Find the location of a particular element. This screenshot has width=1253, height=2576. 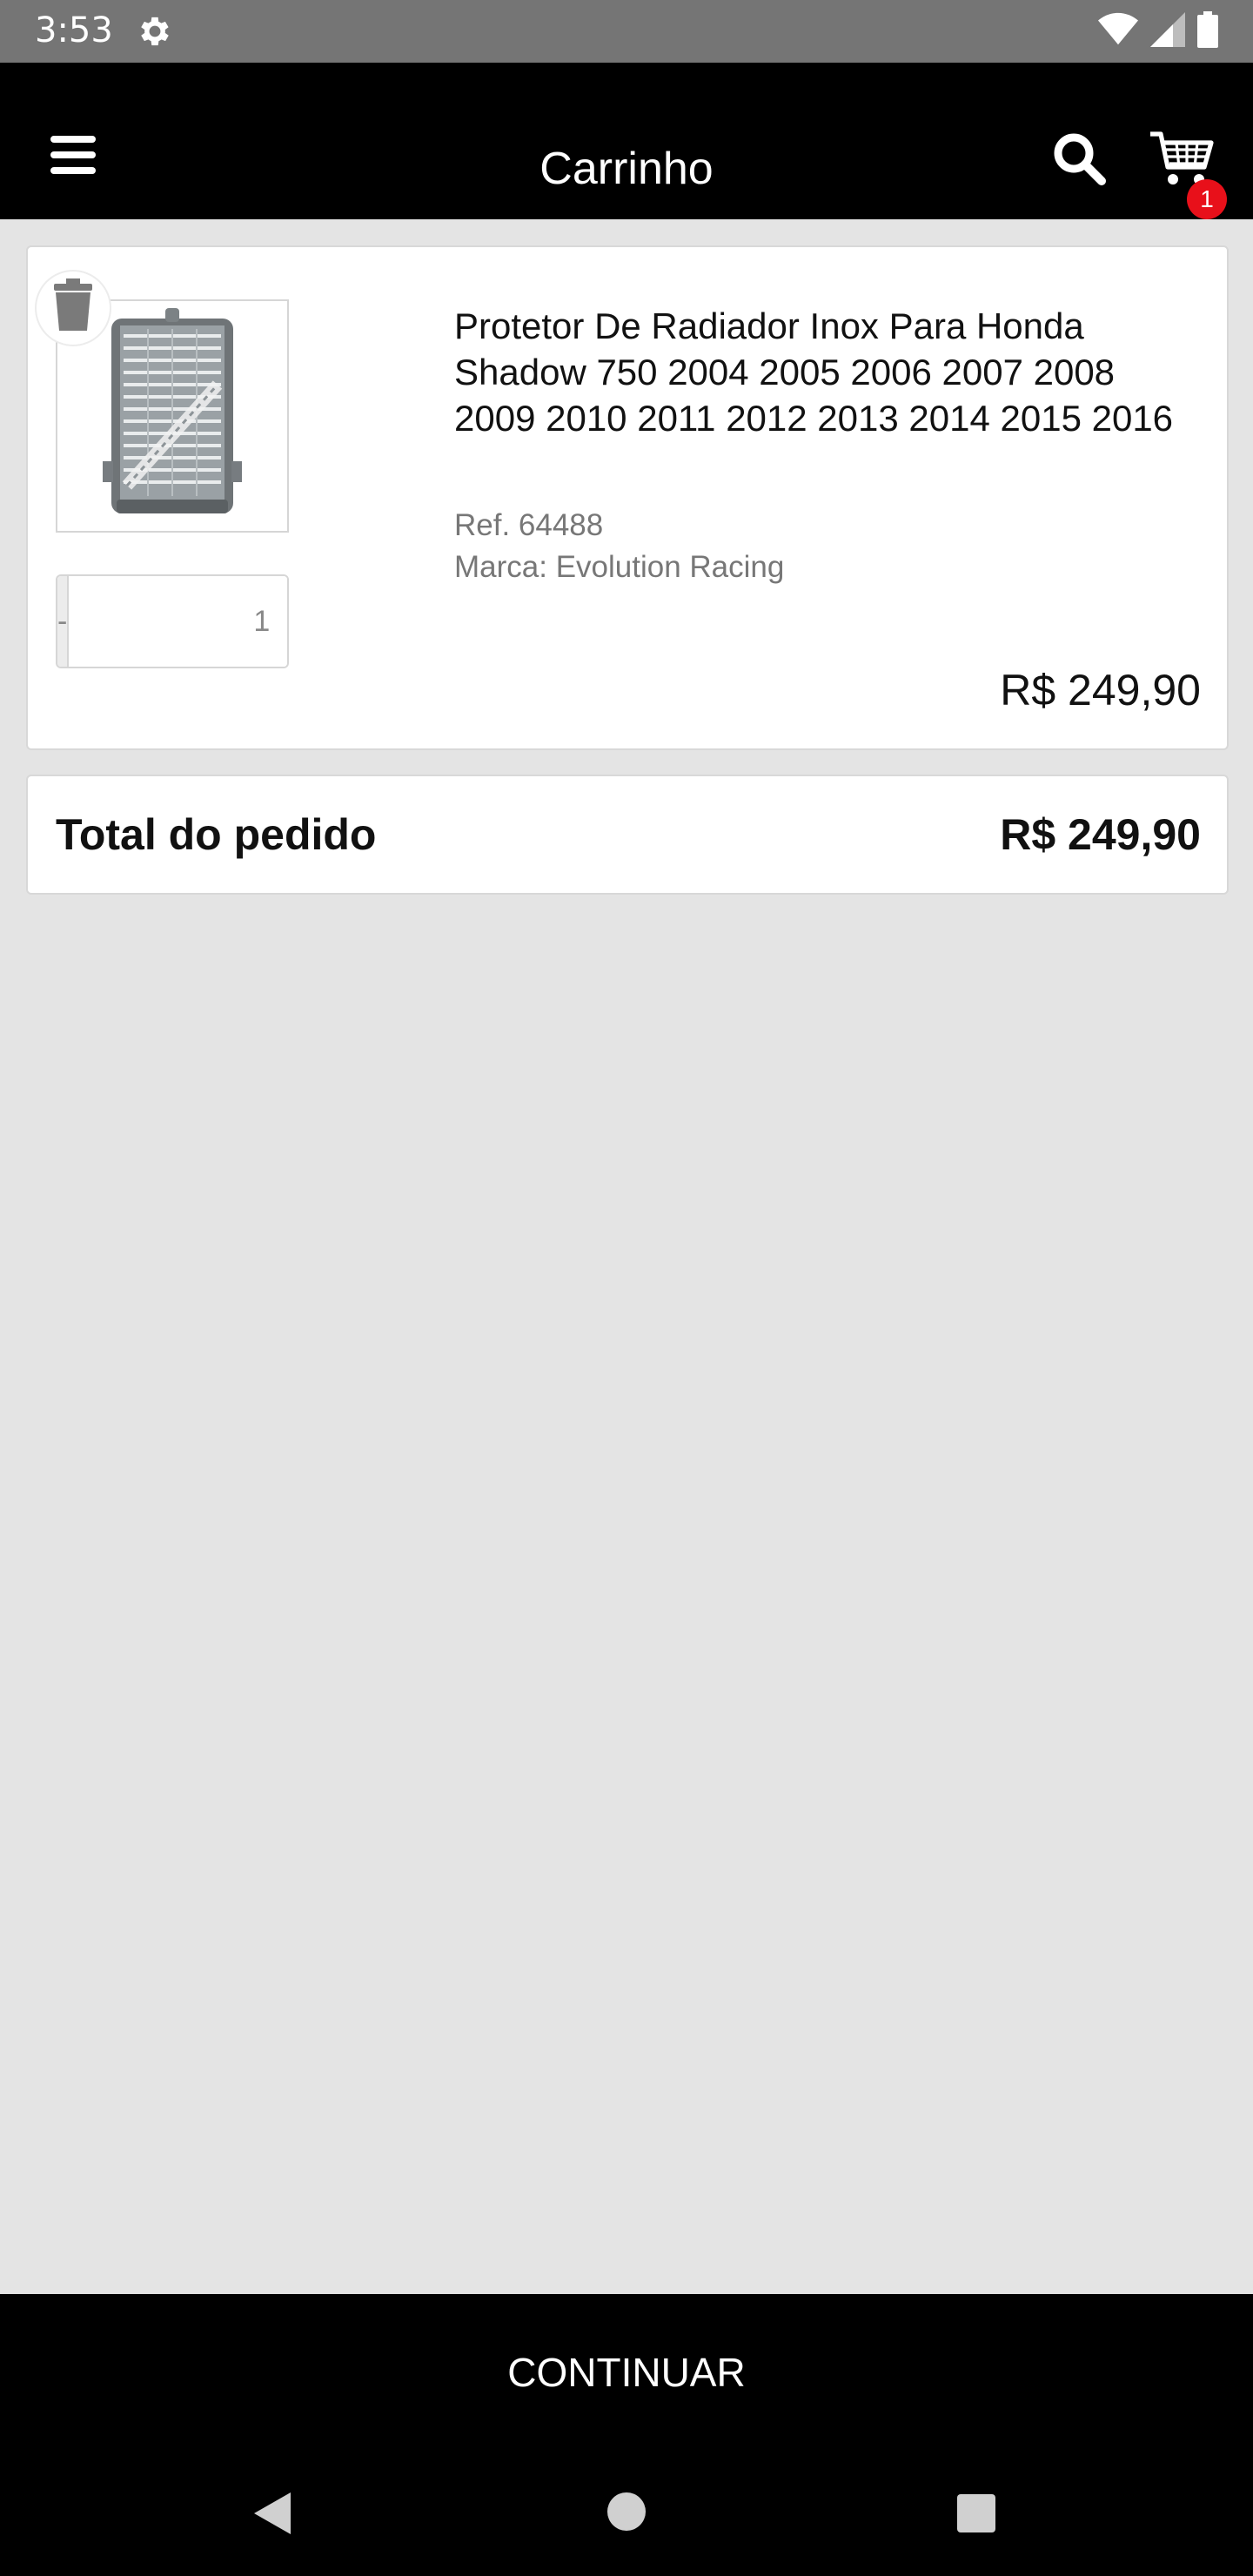

status-time: 3:53 is located at coordinates (74, 30).